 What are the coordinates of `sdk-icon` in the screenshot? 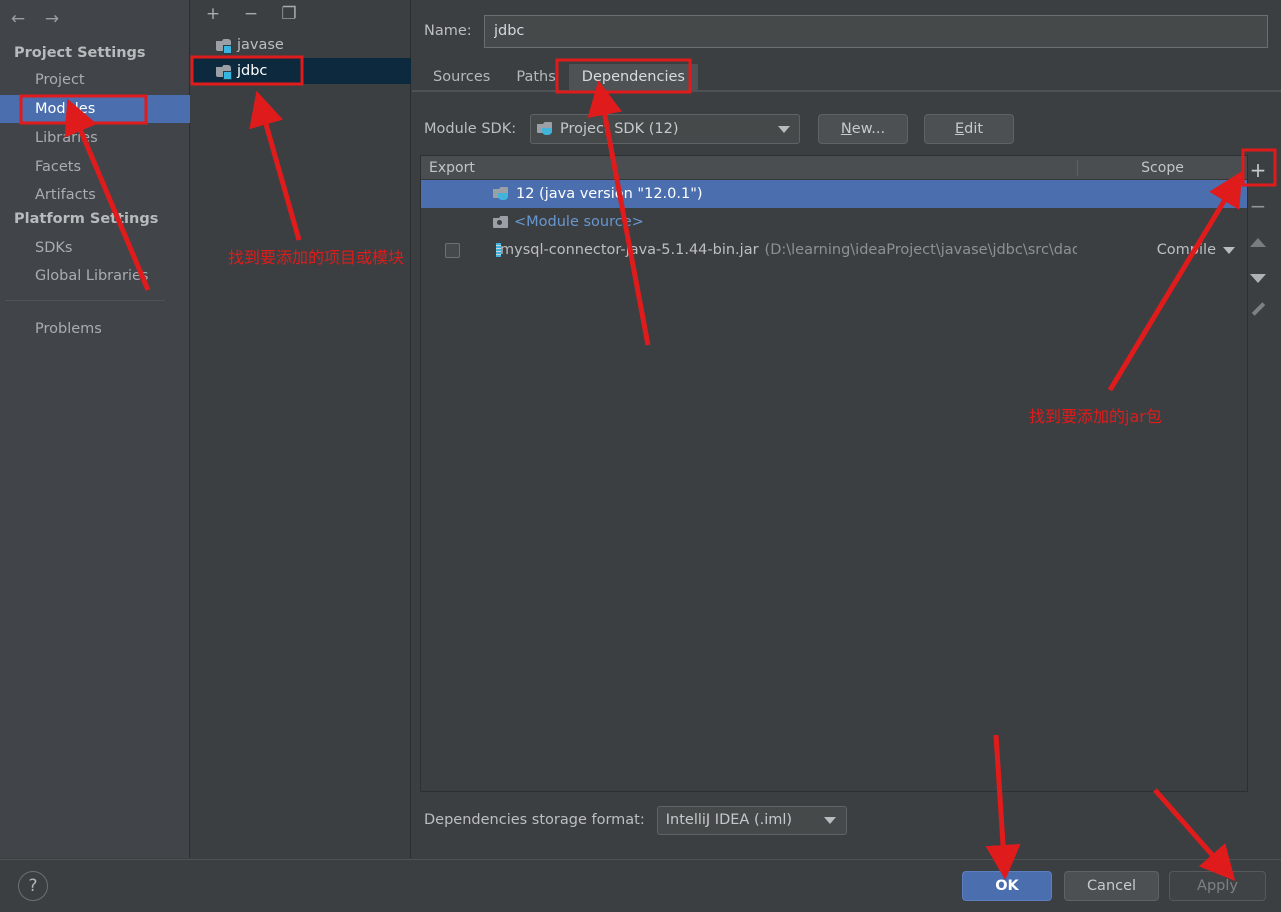 It's located at (545, 129).